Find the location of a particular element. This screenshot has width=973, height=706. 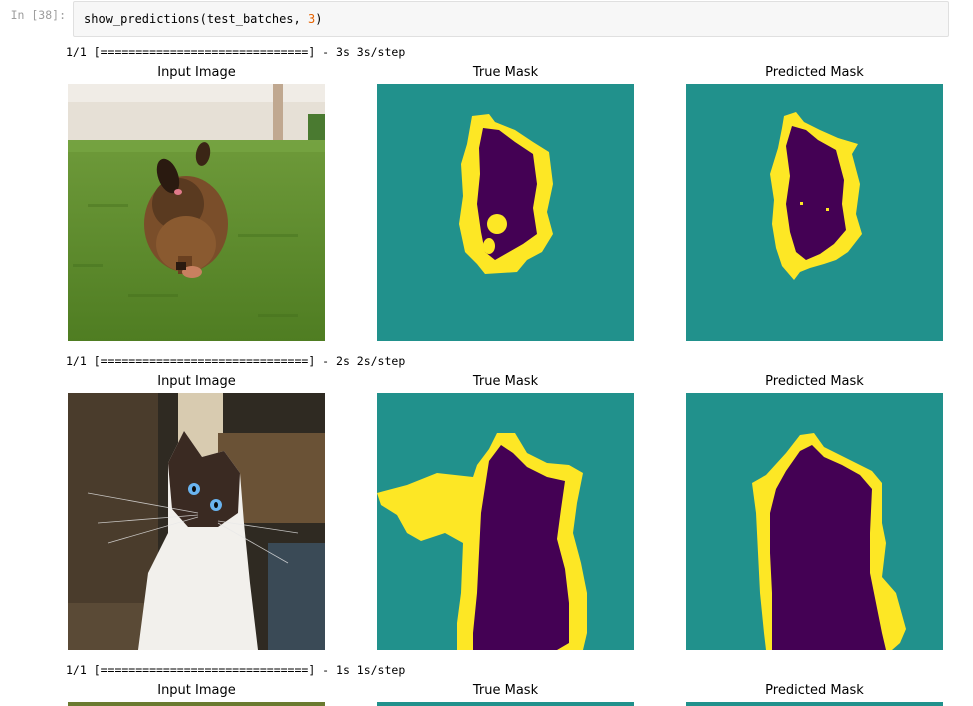

title-true-mask-1: True Mask is located at coordinates (505, 72).